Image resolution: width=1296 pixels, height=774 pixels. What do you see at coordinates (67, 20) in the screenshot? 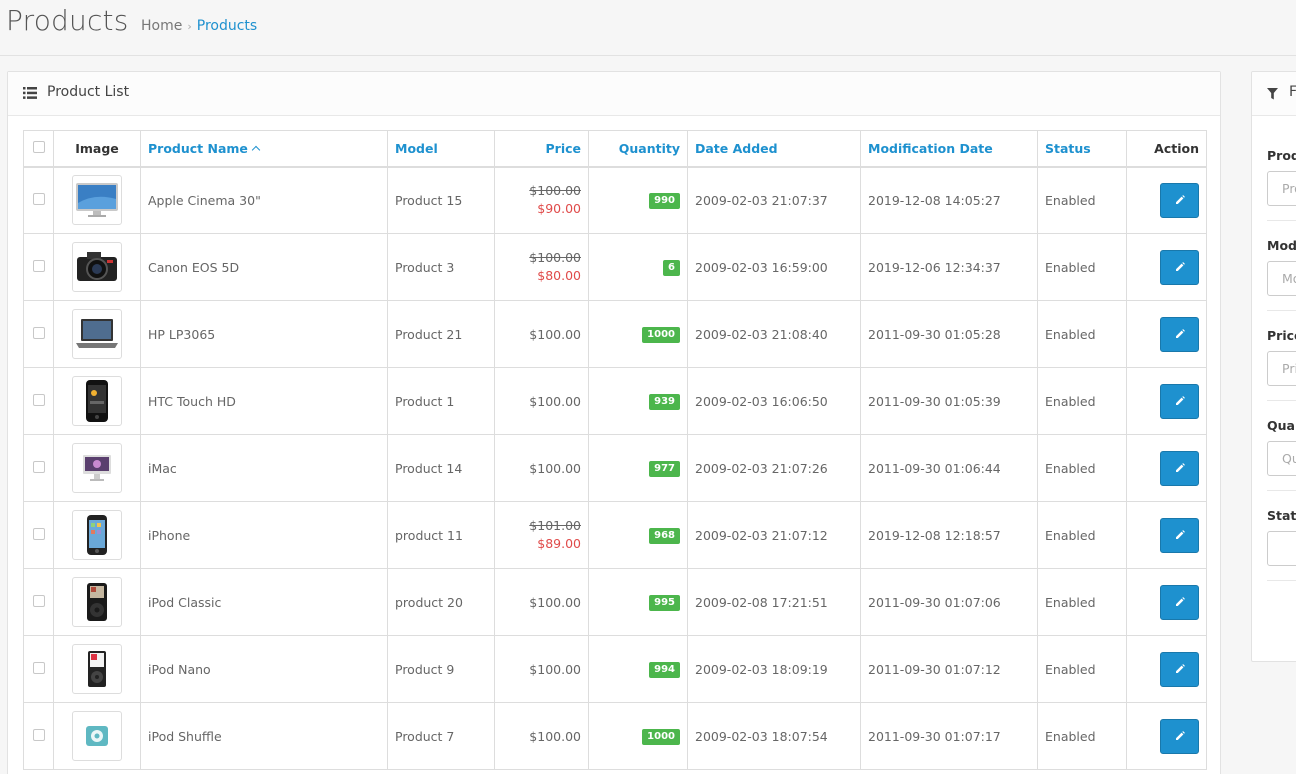
I see `page-title: Products` at bounding box center [67, 20].